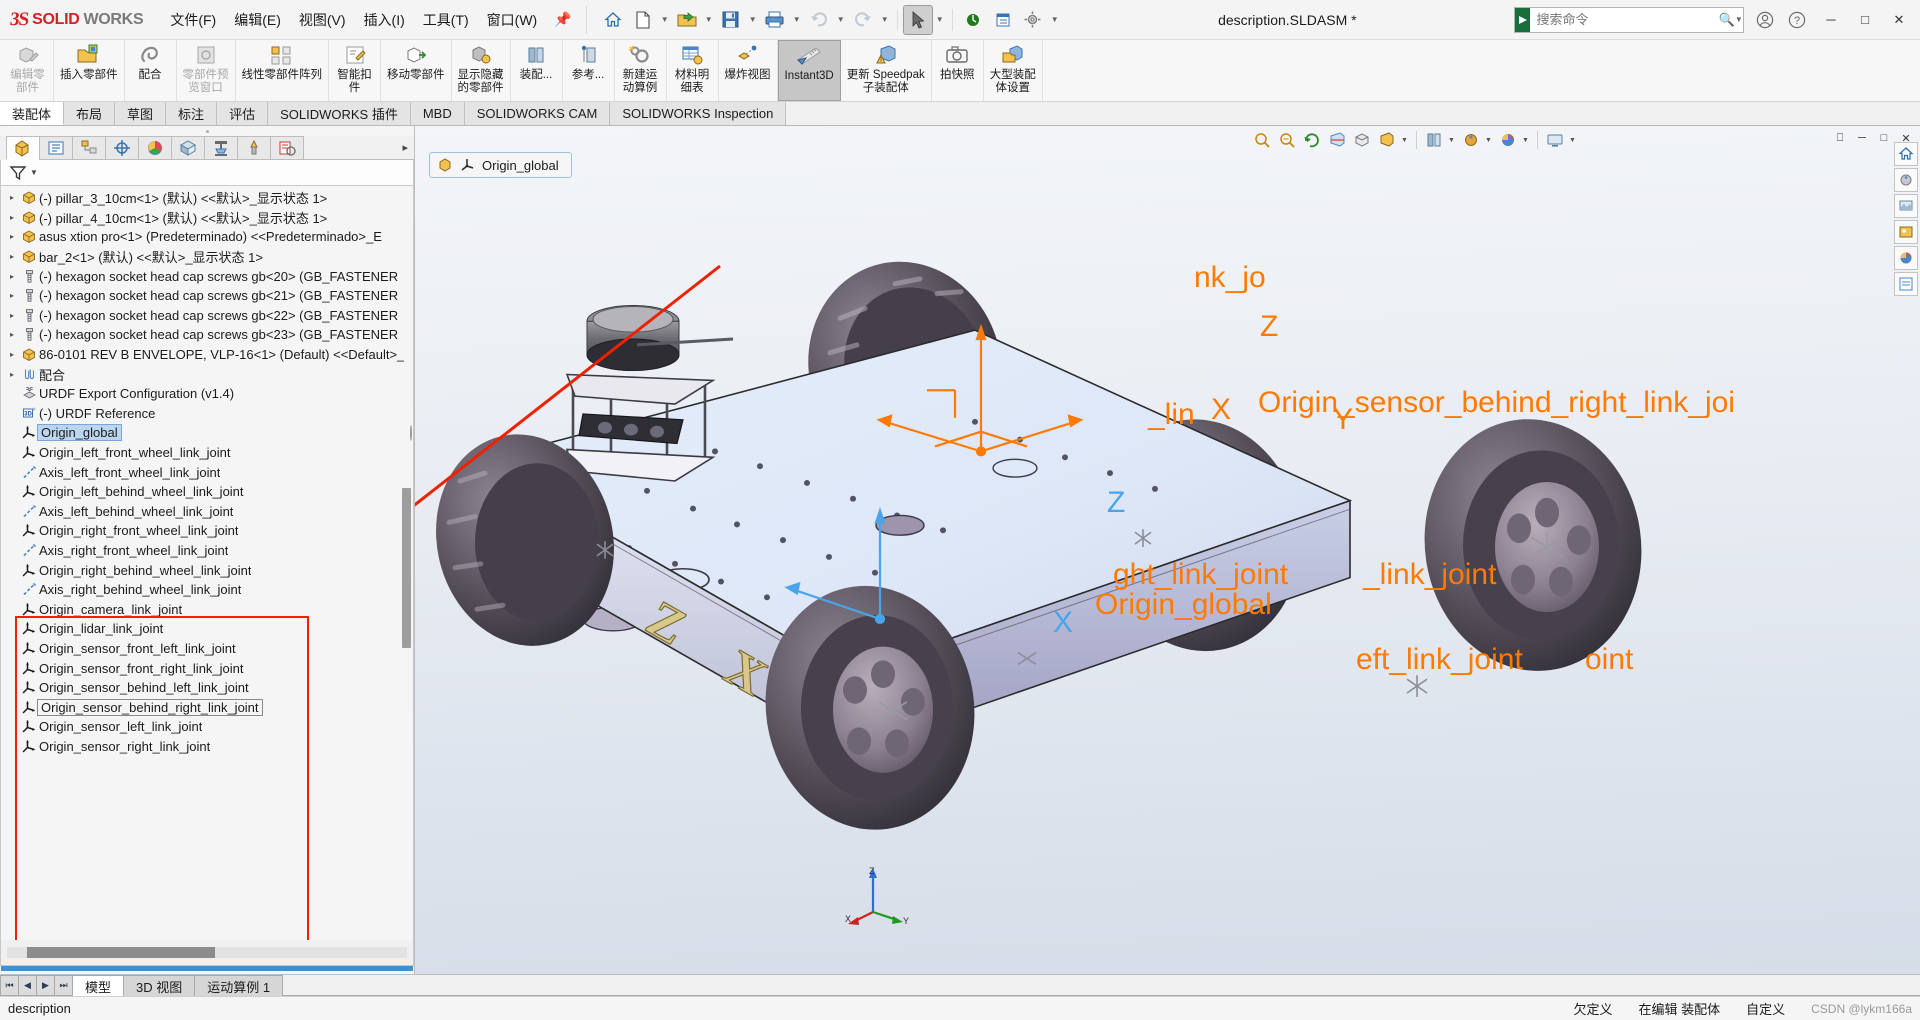  I want to click on decals-panel-icon, so click(1906, 232).